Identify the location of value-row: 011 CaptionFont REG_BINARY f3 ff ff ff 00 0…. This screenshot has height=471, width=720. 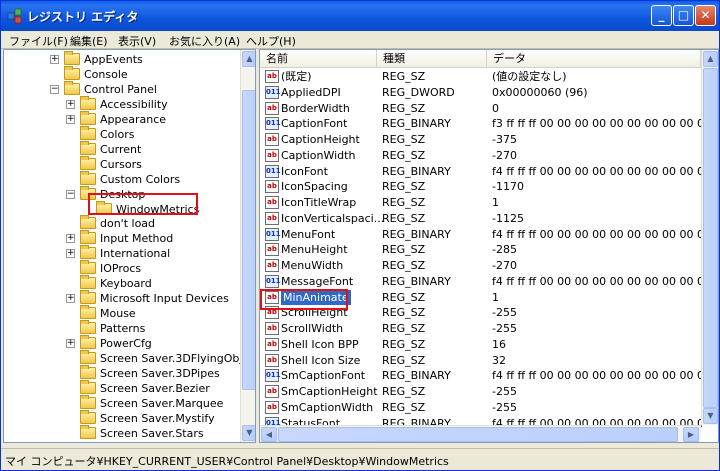
(481, 124).